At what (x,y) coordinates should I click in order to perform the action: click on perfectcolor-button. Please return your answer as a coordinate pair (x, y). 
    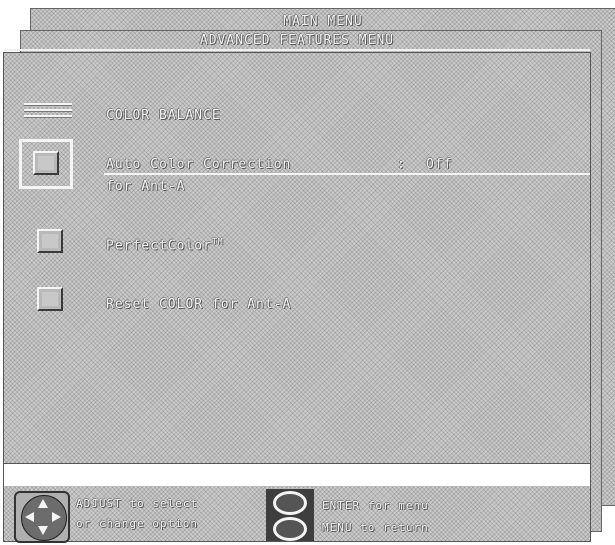
    Looking at the image, I should click on (50, 241).